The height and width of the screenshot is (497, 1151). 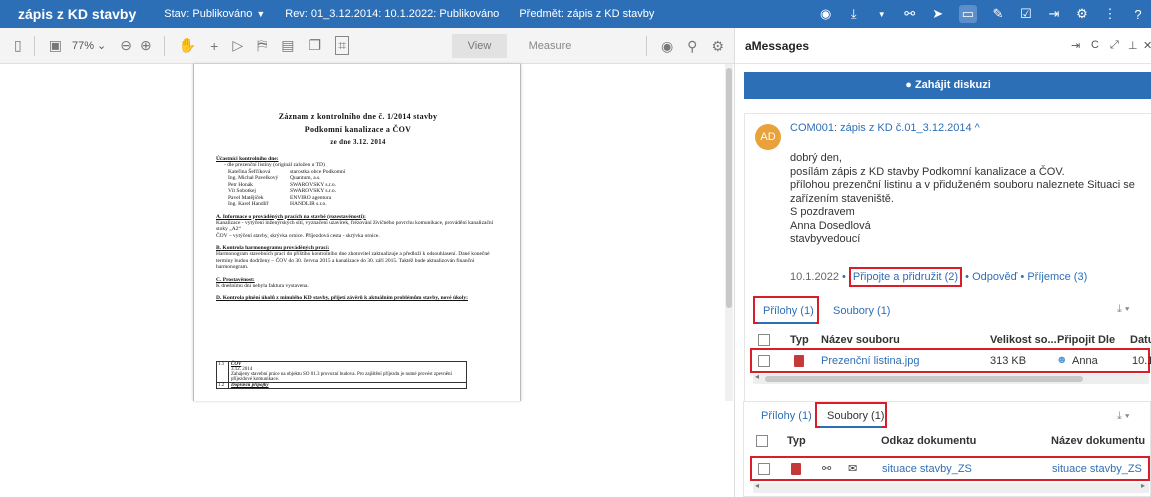 What do you see at coordinates (287, 45) in the screenshot?
I see `document-icon: ▤` at bounding box center [287, 45].